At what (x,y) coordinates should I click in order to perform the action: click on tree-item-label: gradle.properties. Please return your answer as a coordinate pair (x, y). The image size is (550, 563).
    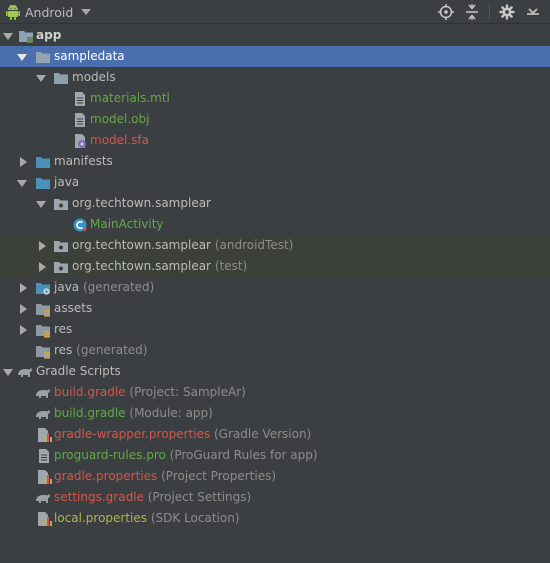
    Looking at the image, I should click on (106, 476).